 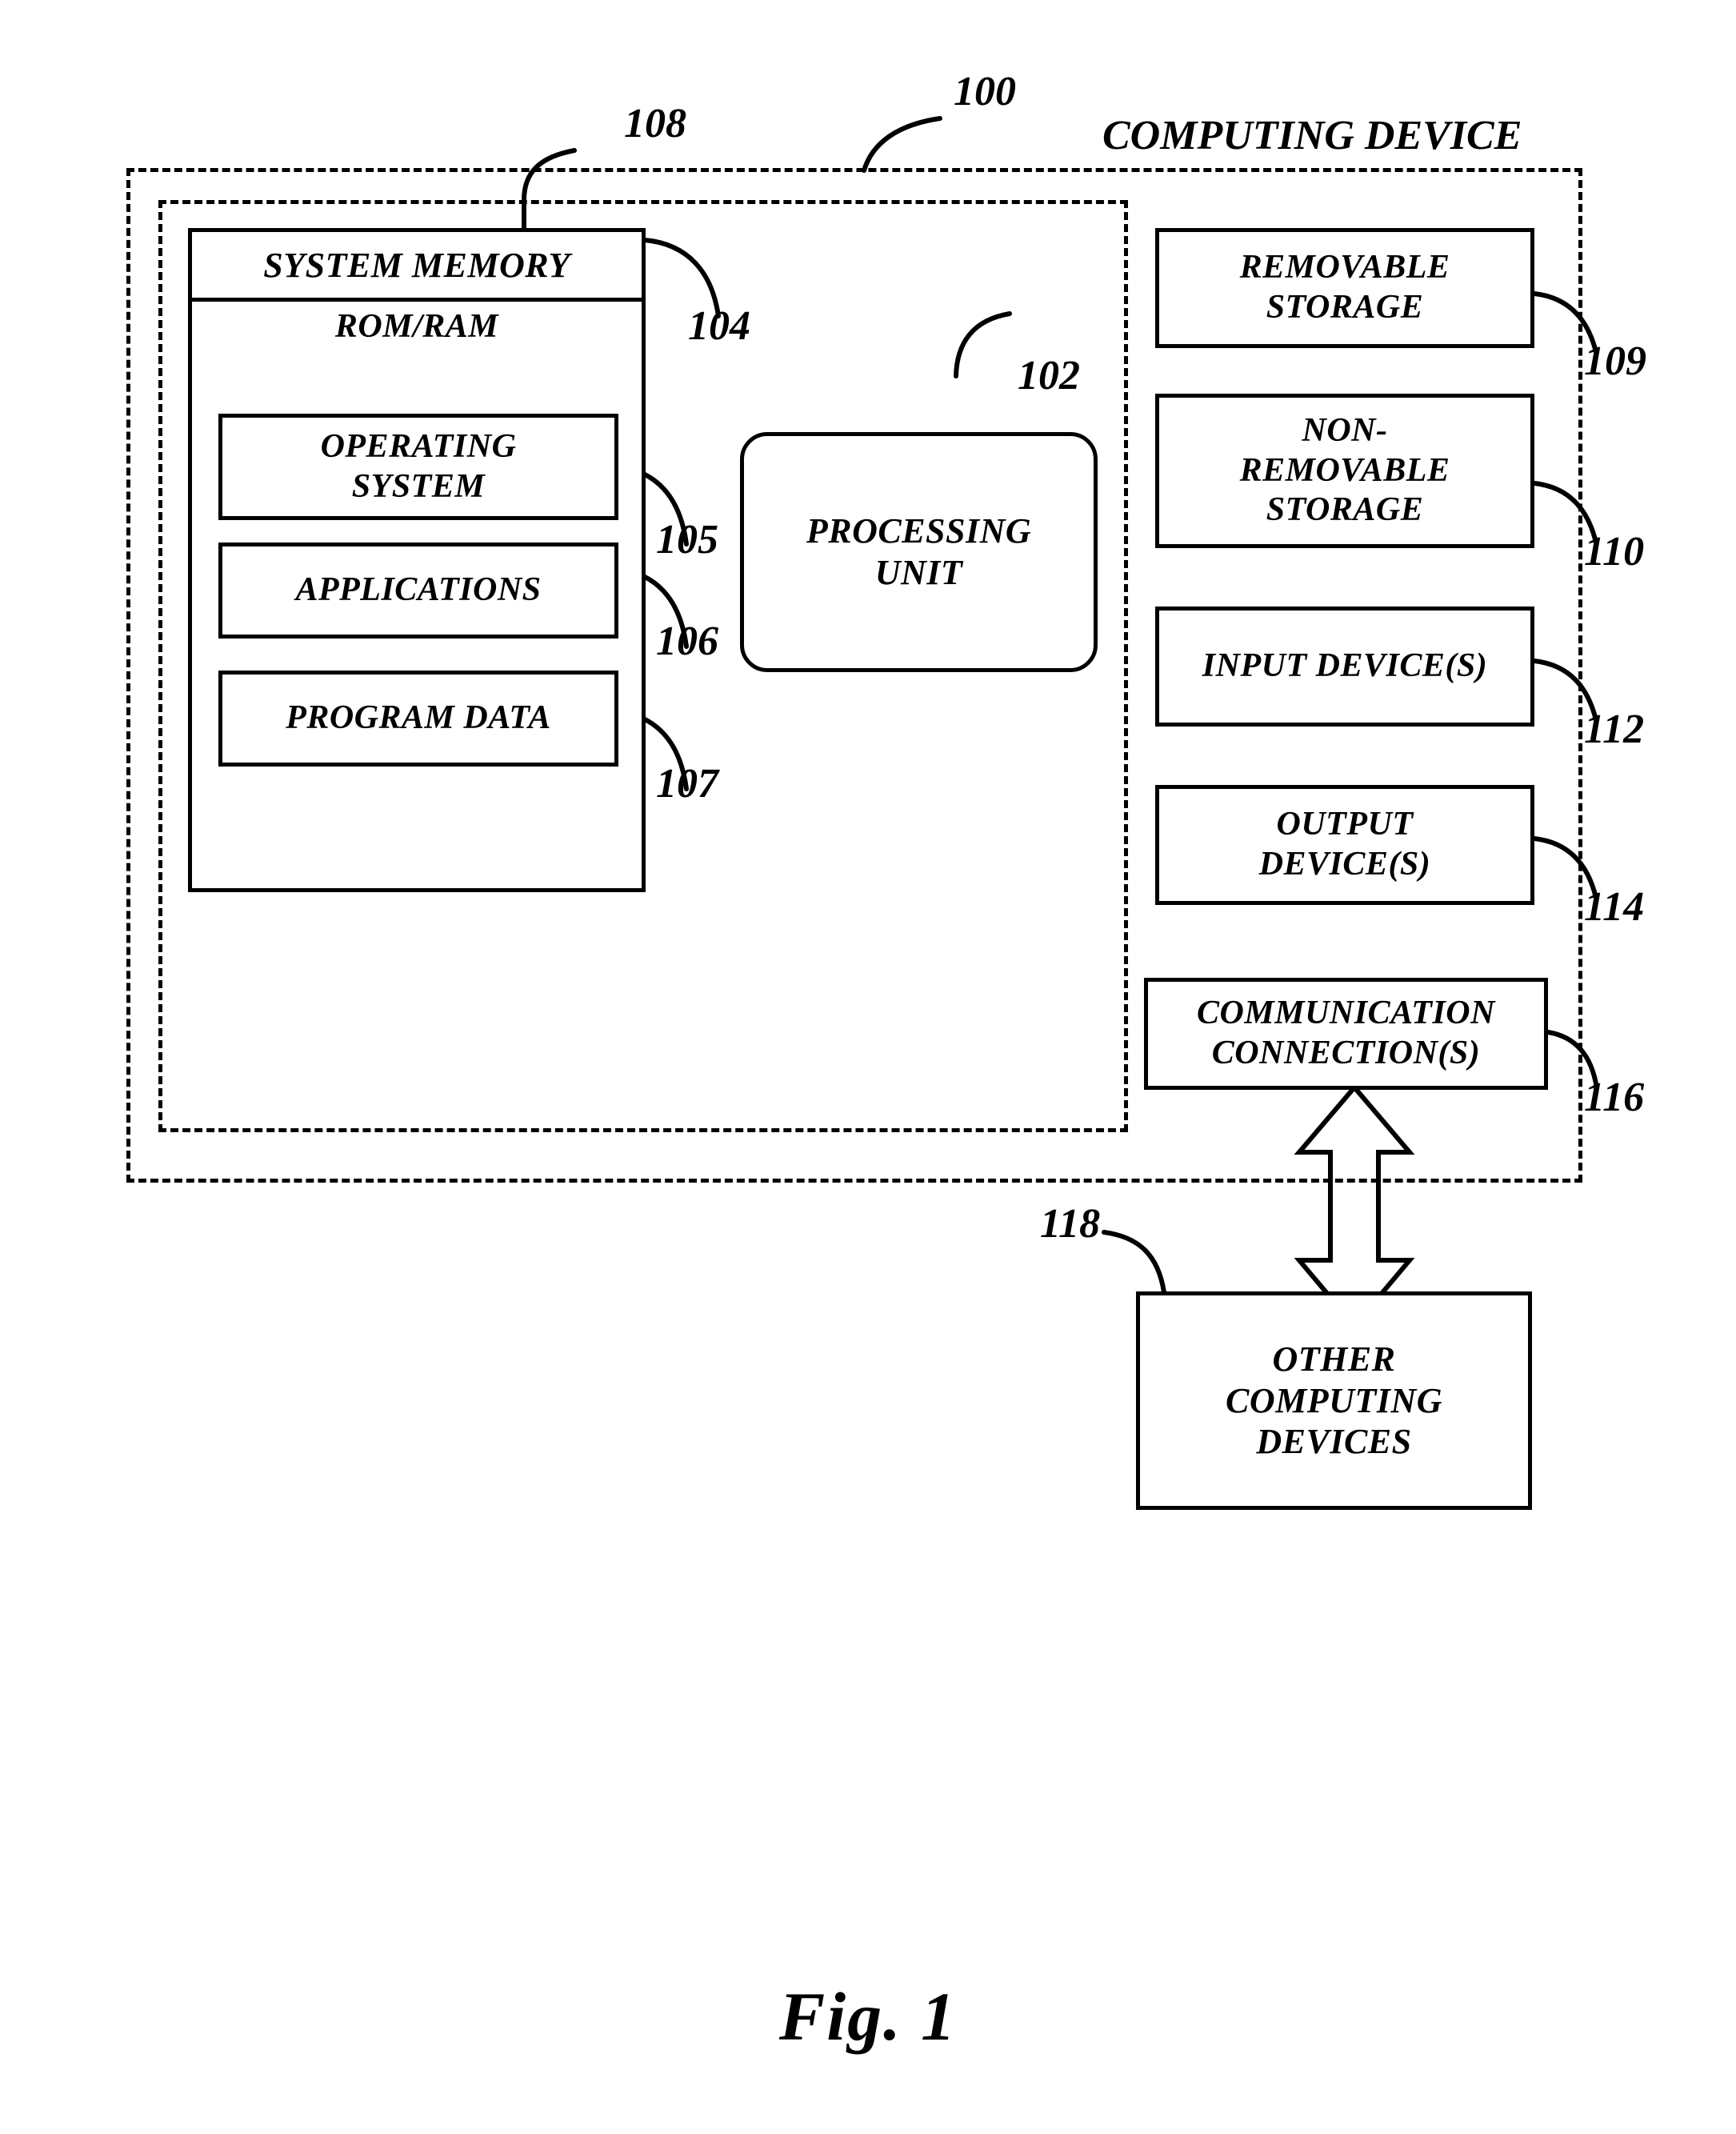 I want to click on ref-numeral-105: 105, so click(x=687, y=540).